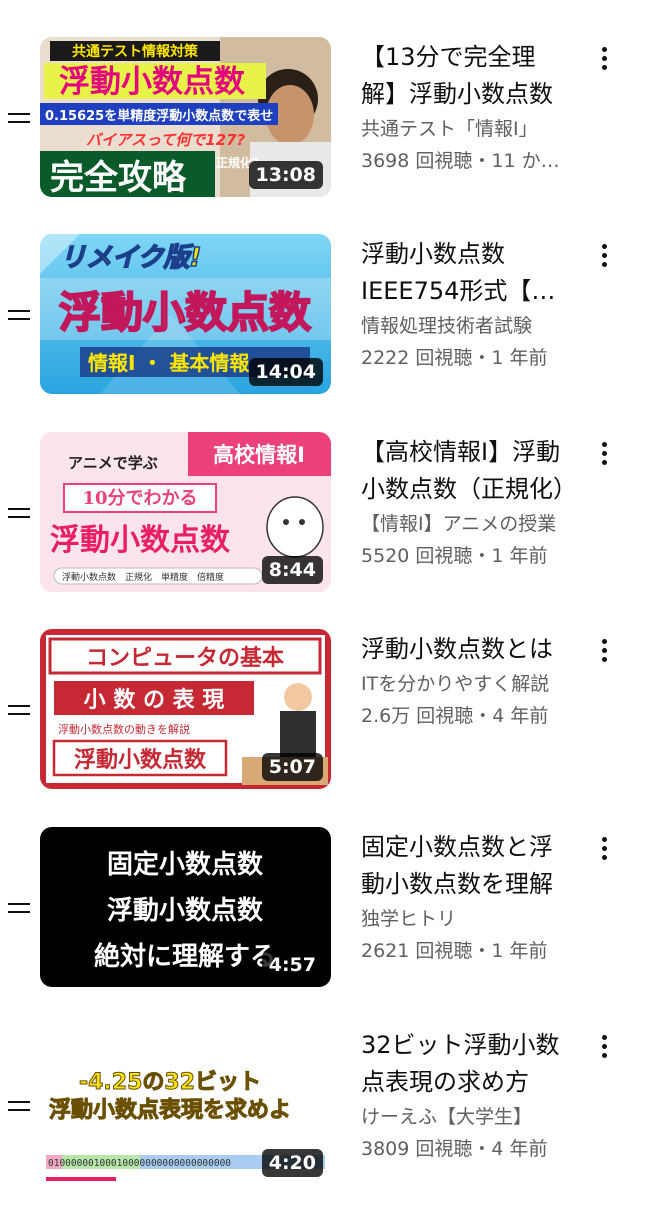  I want to click on duration-badge: 14:04, so click(285, 372).